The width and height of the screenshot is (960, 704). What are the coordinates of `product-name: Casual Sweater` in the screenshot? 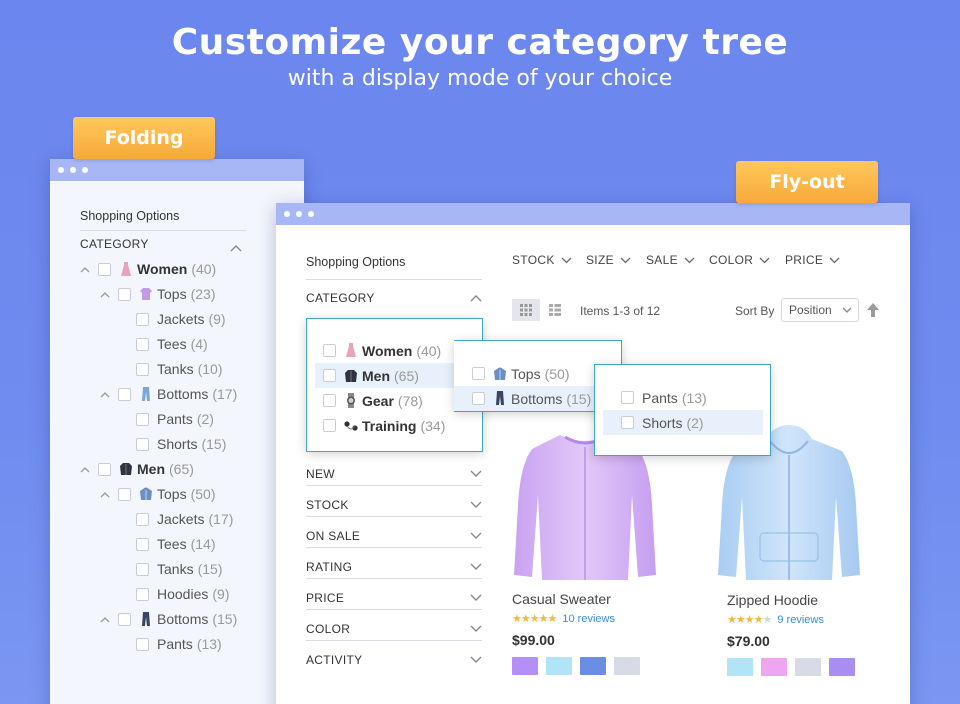 It's located at (561, 599).